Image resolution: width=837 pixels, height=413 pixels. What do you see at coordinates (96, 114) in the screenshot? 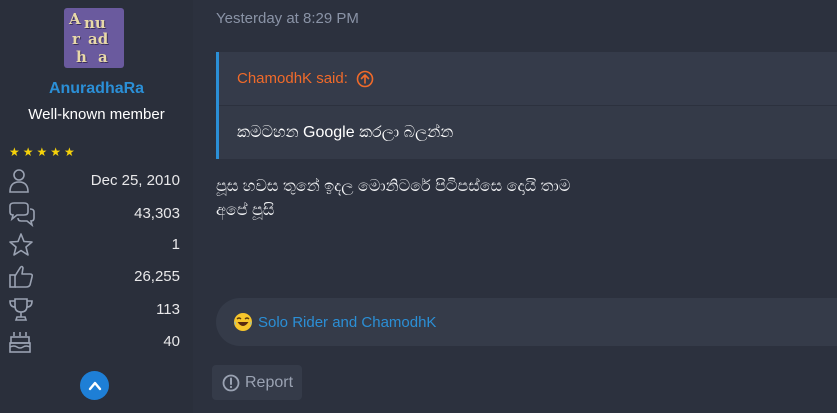
I see `user-title: Well-known member` at bounding box center [96, 114].